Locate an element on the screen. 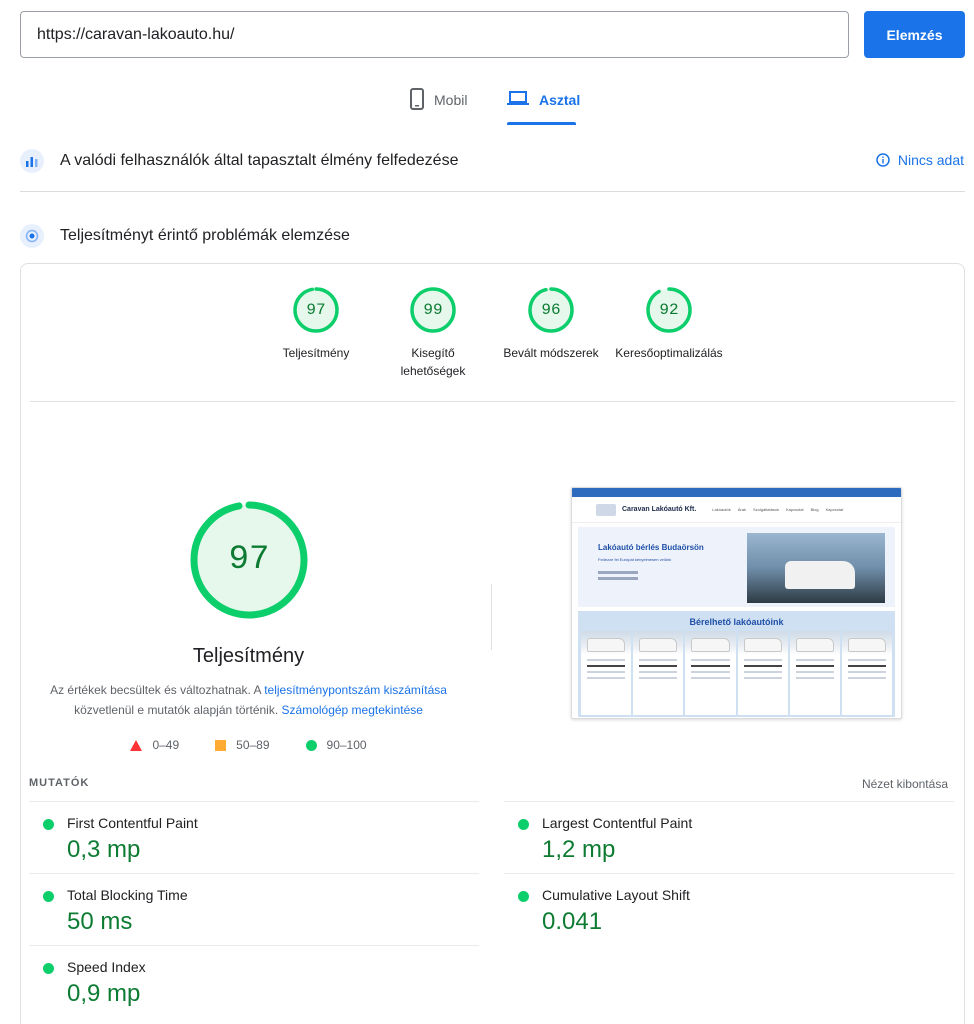 The height and width of the screenshot is (1024, 974). score-calculation-link: teljesítménypontszám kiszámítása is located at coordinates (355, 690).